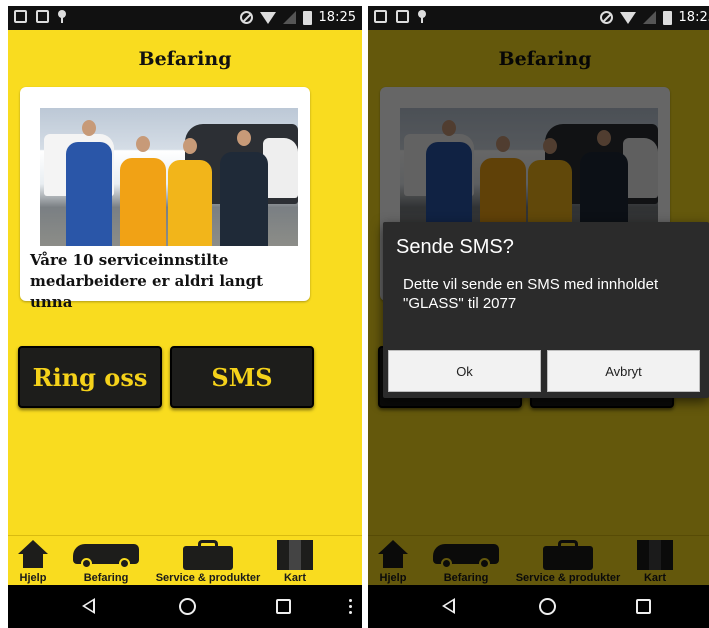  What do you see at coordinates (546, 371) in the screenshot?
I see `dialog-buttons: Ok Avbryt` at bounding box center [546, 371].